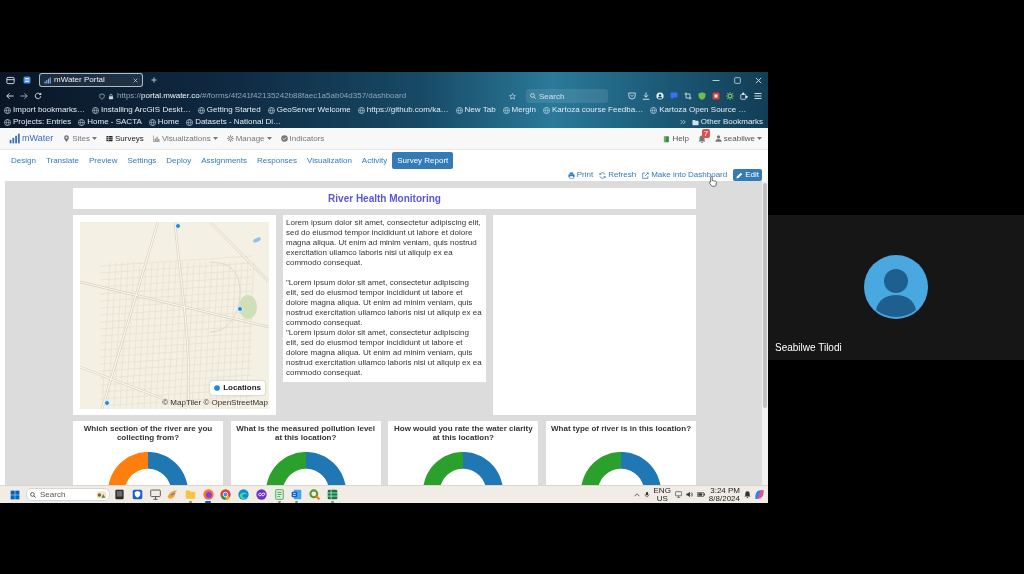  Describe the element at coordinates (23, 160) in the screenshot. I see `survey-tab: Design` at that location.